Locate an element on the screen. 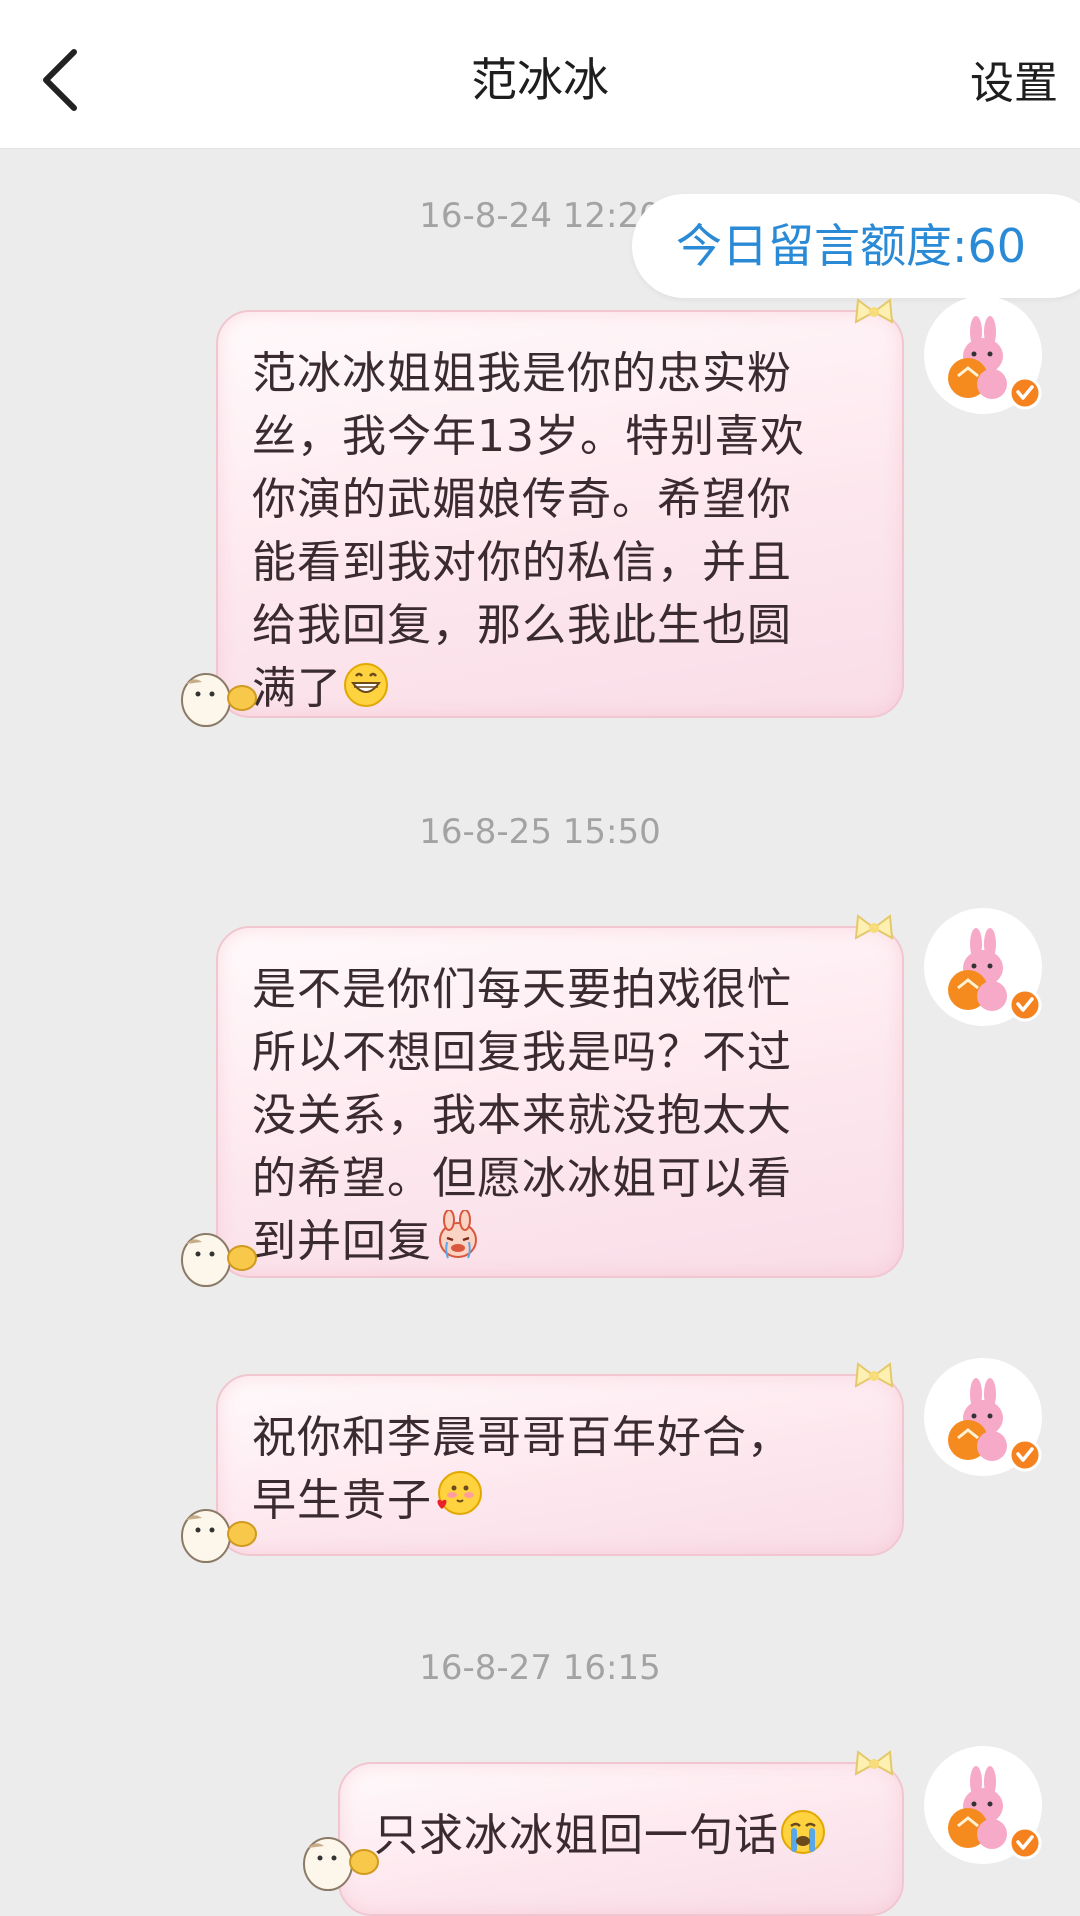  daily-message-quota: 今日留言额度:60 is located at coordinates (856, 246).